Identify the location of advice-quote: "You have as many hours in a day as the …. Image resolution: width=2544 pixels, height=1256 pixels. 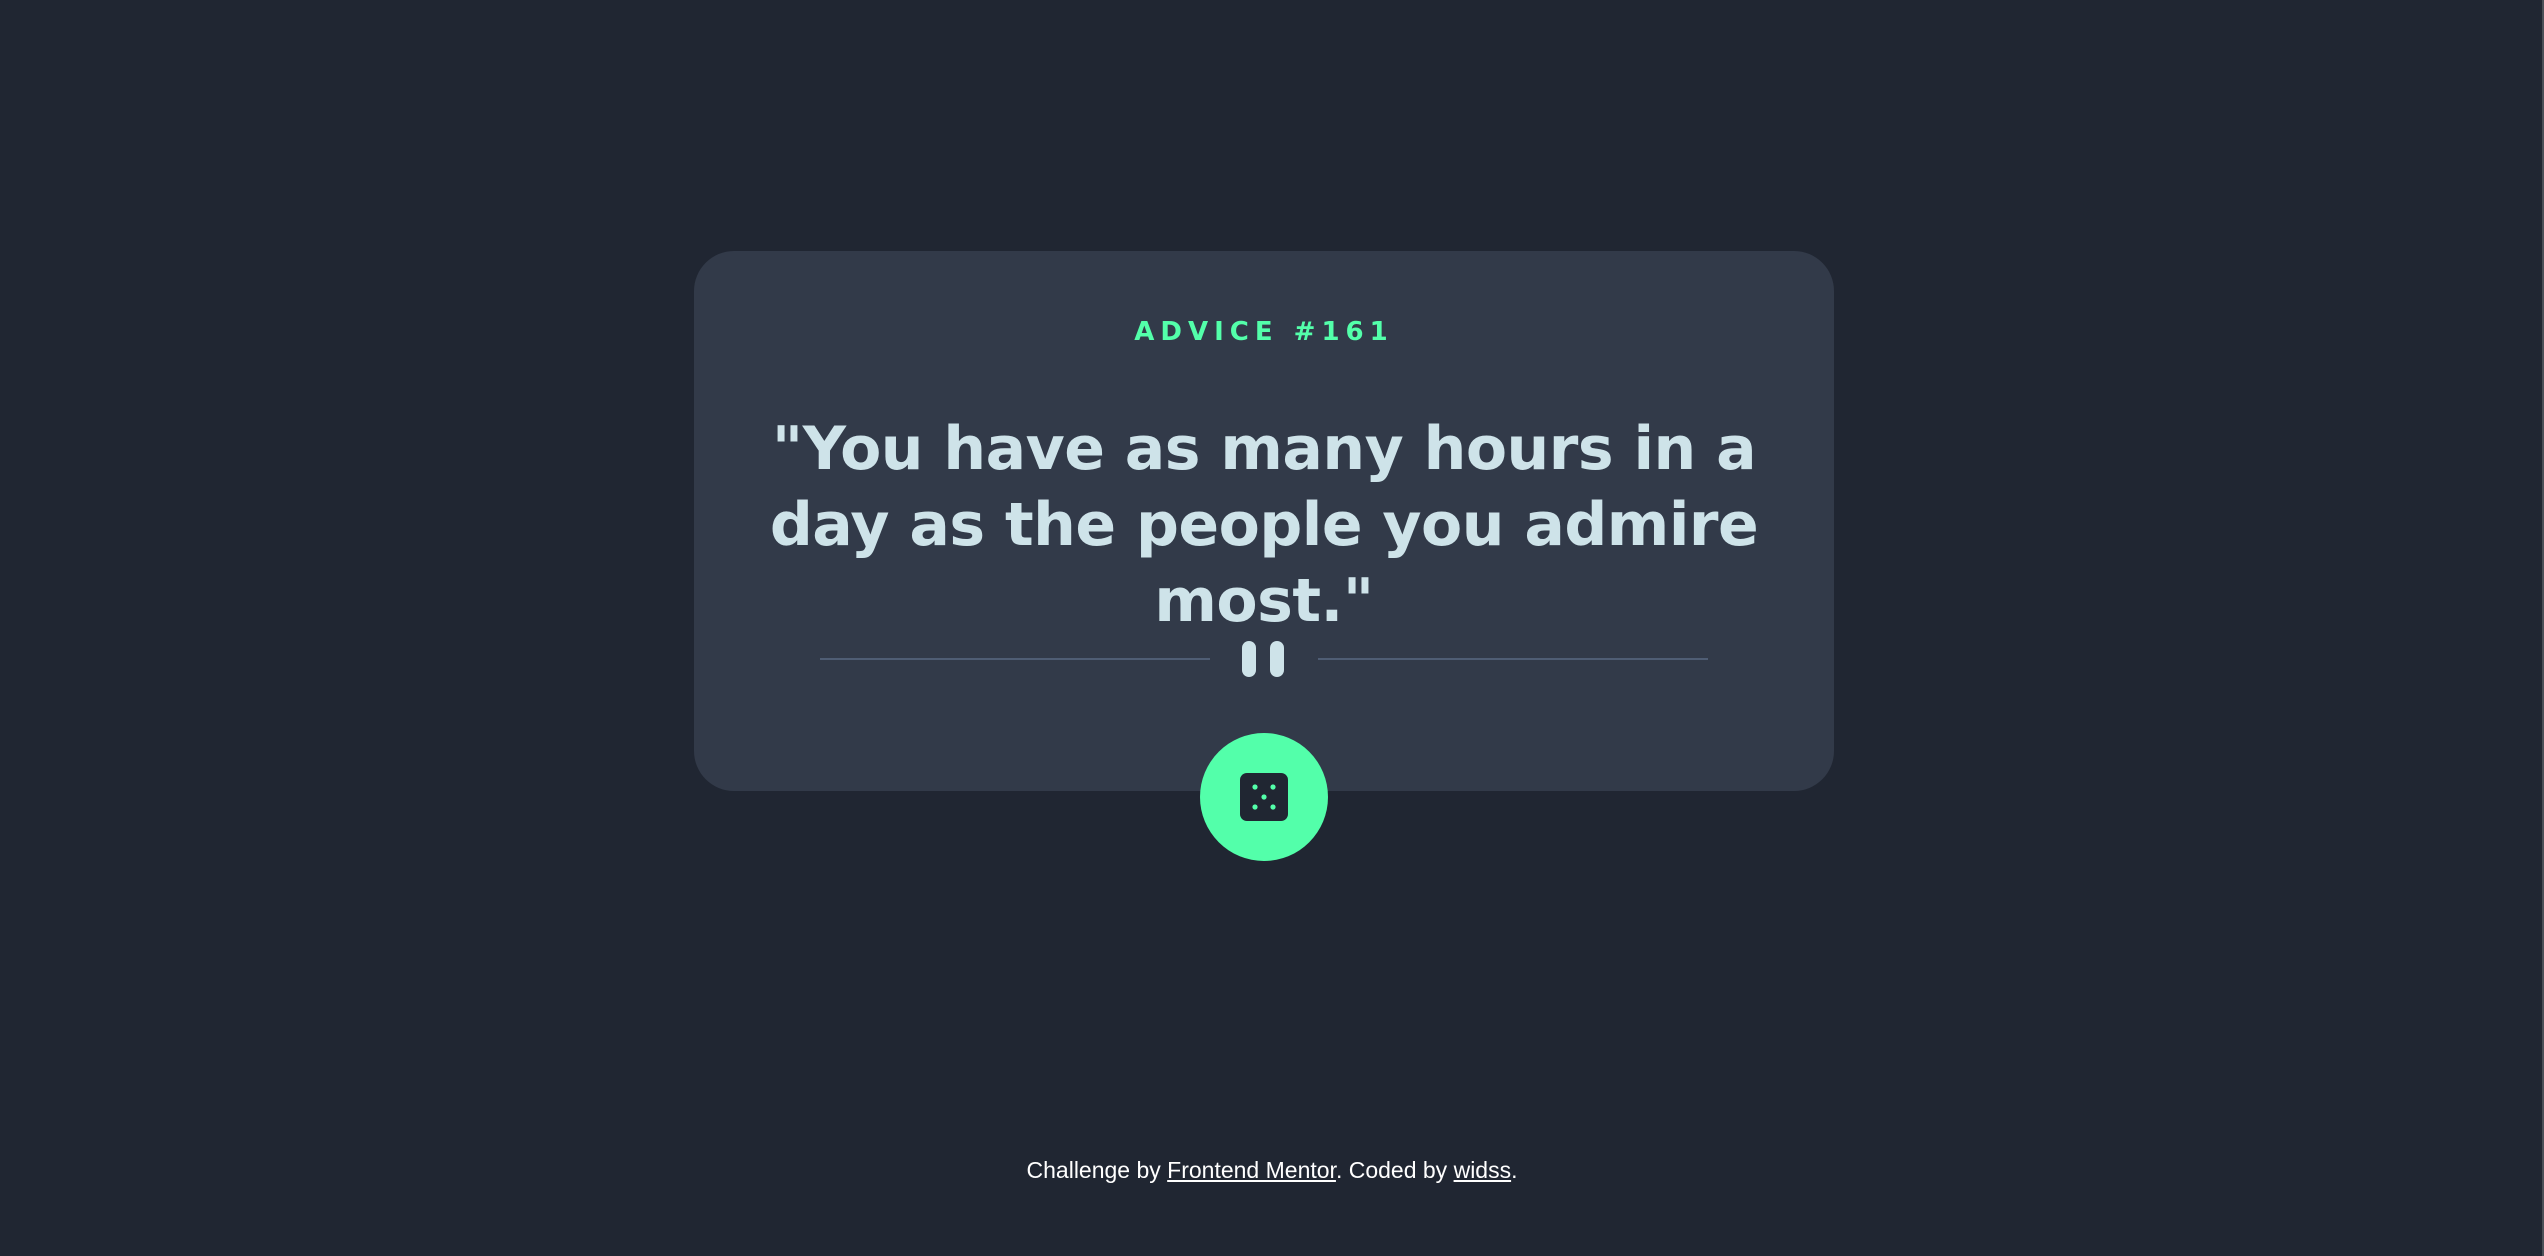
(1264, 525).